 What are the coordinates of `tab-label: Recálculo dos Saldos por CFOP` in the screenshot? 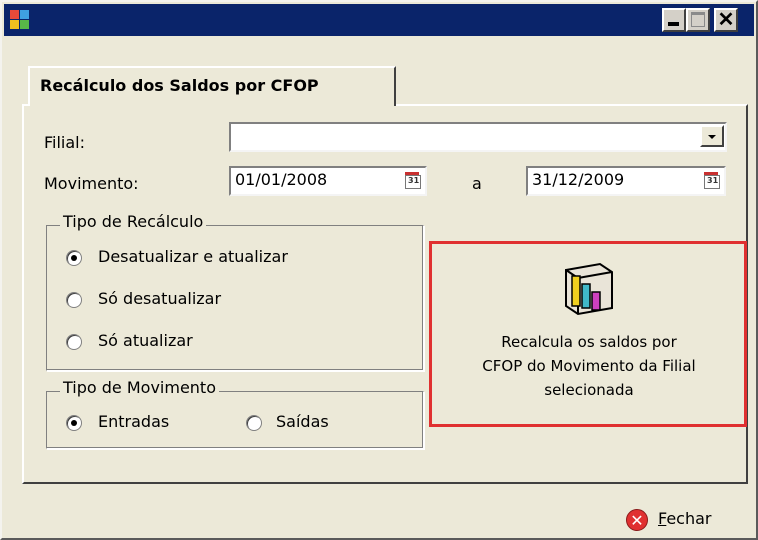 It's located at (179, 85).